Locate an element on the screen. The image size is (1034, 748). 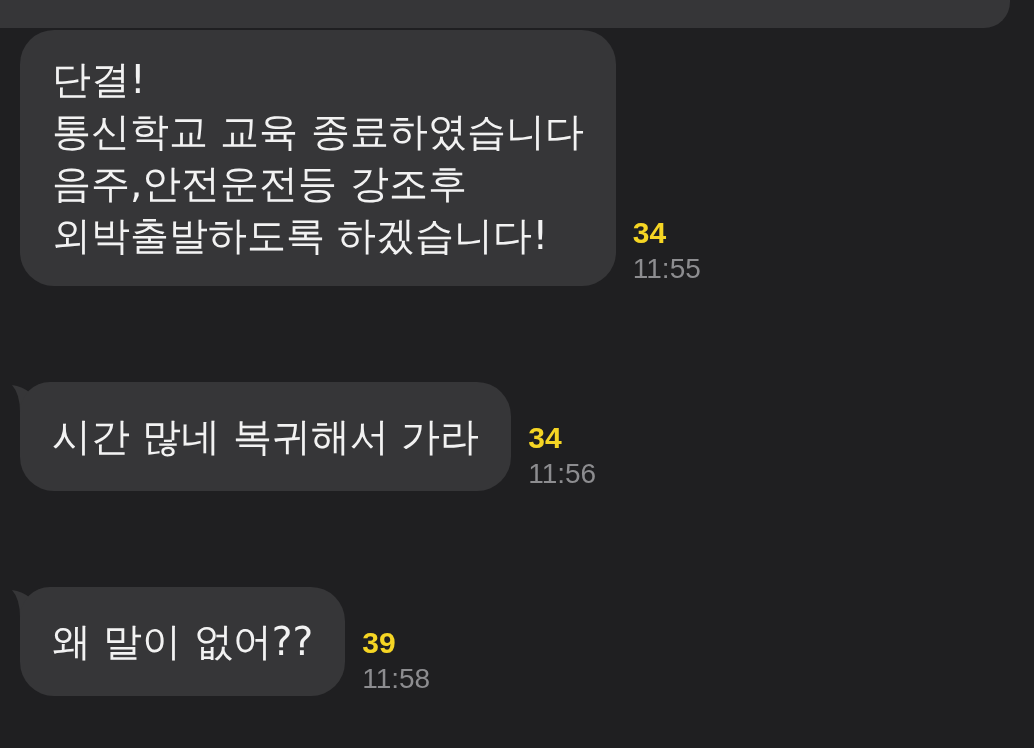
message-time: 11:58 is located at coordinates (396, 679).